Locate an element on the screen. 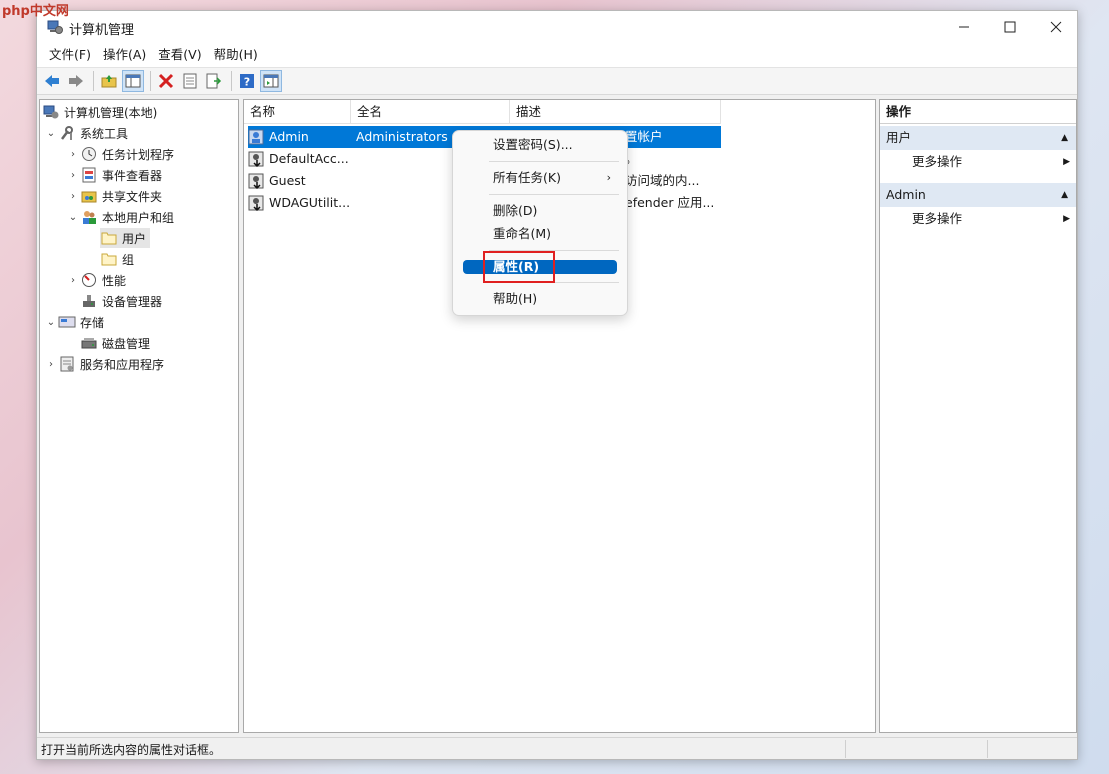 The height and width of the screenshot is (774, 1109). delete-button is located at coordinates (166, 81).